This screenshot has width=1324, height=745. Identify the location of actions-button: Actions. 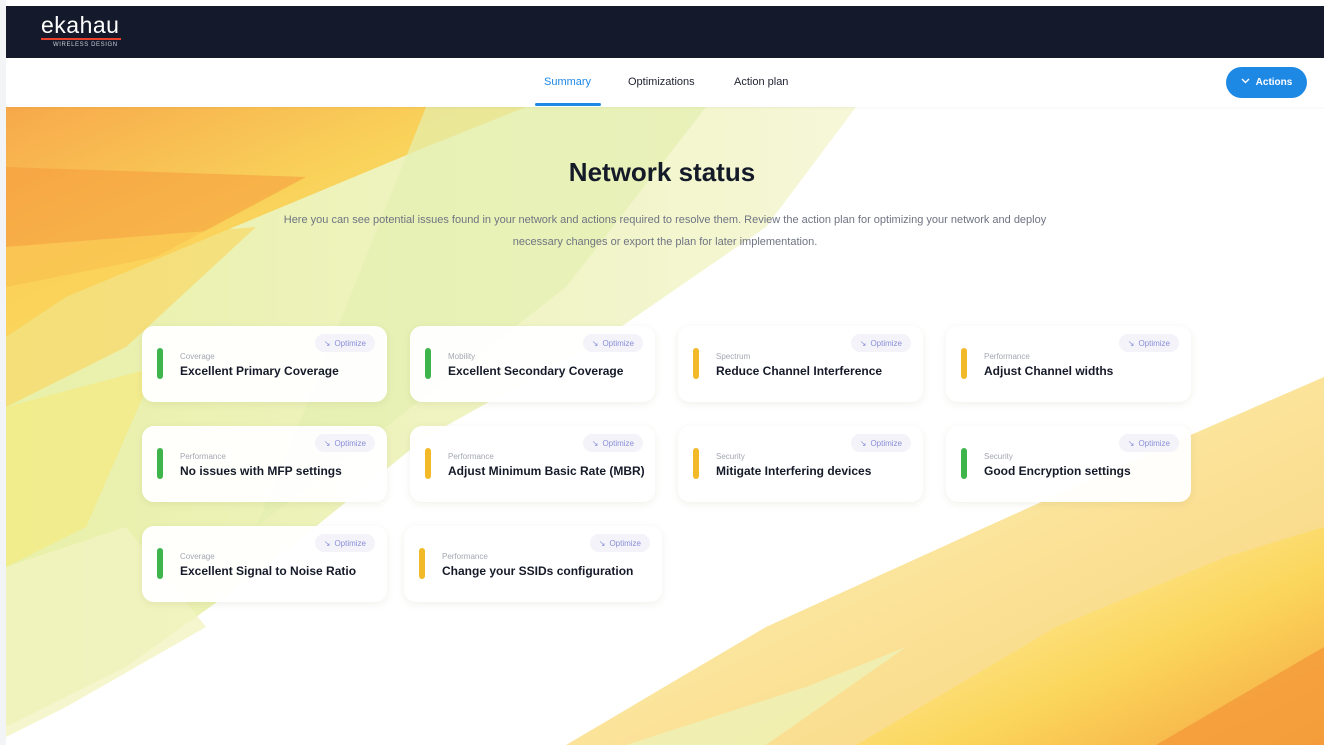
(1266, 82).